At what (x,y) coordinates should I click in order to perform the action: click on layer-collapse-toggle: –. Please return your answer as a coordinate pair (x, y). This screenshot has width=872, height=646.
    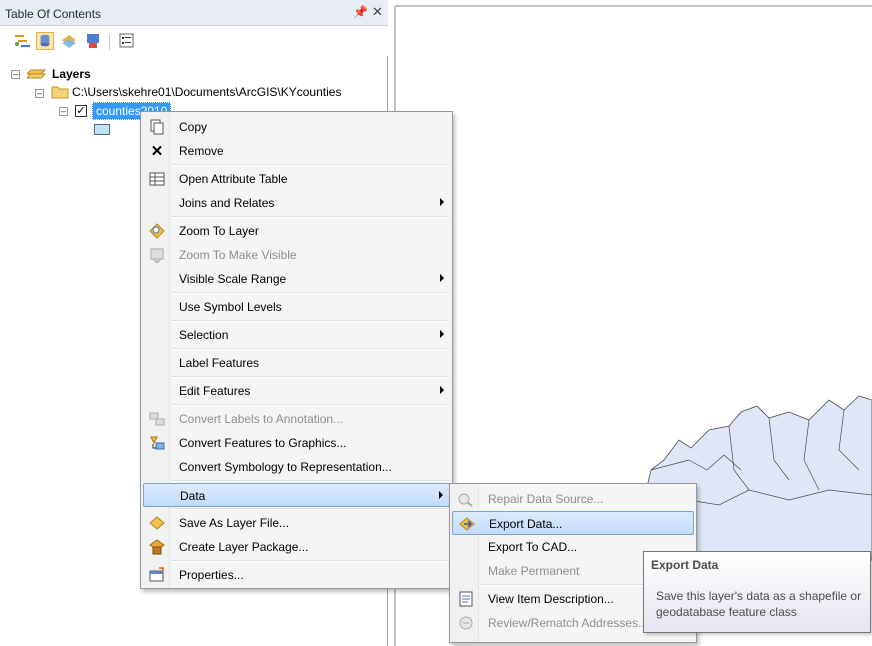
    Looking at the image, I should click on (63, 111).